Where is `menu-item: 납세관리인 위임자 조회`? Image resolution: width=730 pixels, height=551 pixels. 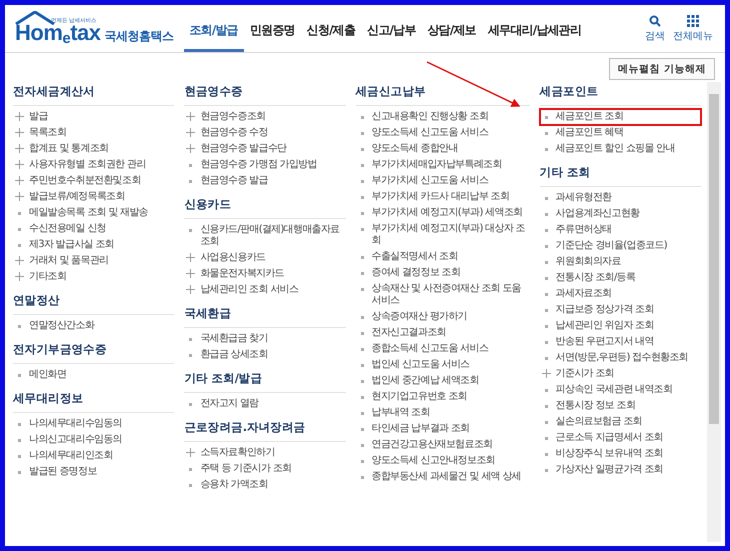
menu-item: 납세관리인 위임자 조회 is located at coordinates (620, 326).